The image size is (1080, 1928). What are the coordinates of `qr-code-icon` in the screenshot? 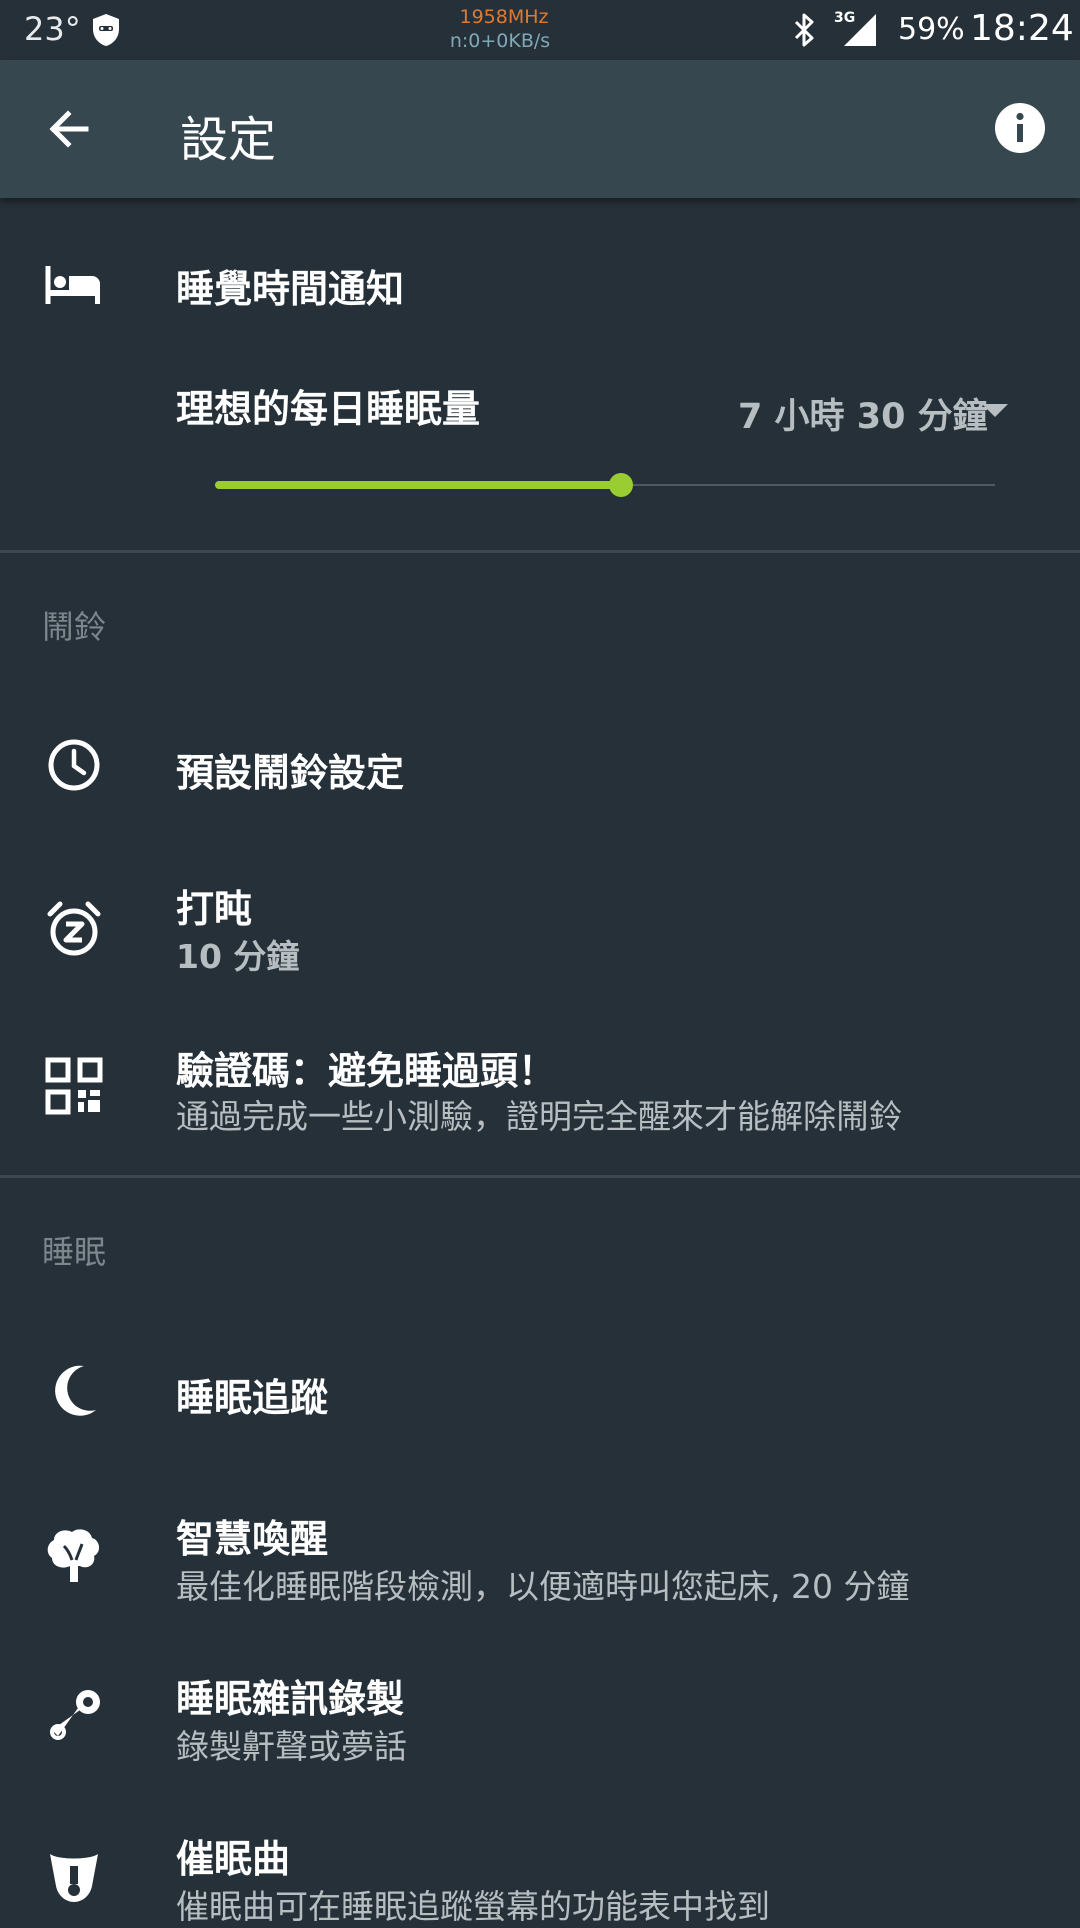 It's located at (74, 1086).